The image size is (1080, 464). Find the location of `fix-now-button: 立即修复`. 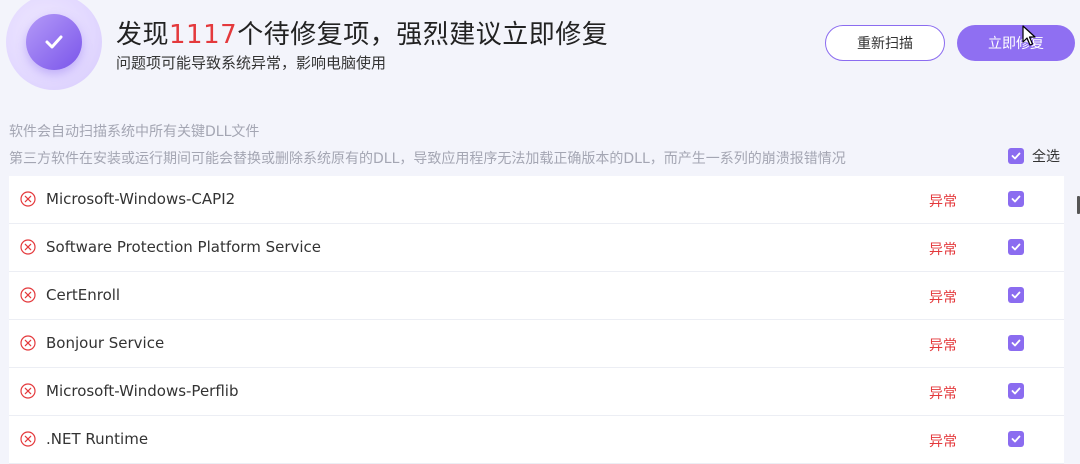

fix-now-button: 立即修复 is located at coordinates (1016, 43).